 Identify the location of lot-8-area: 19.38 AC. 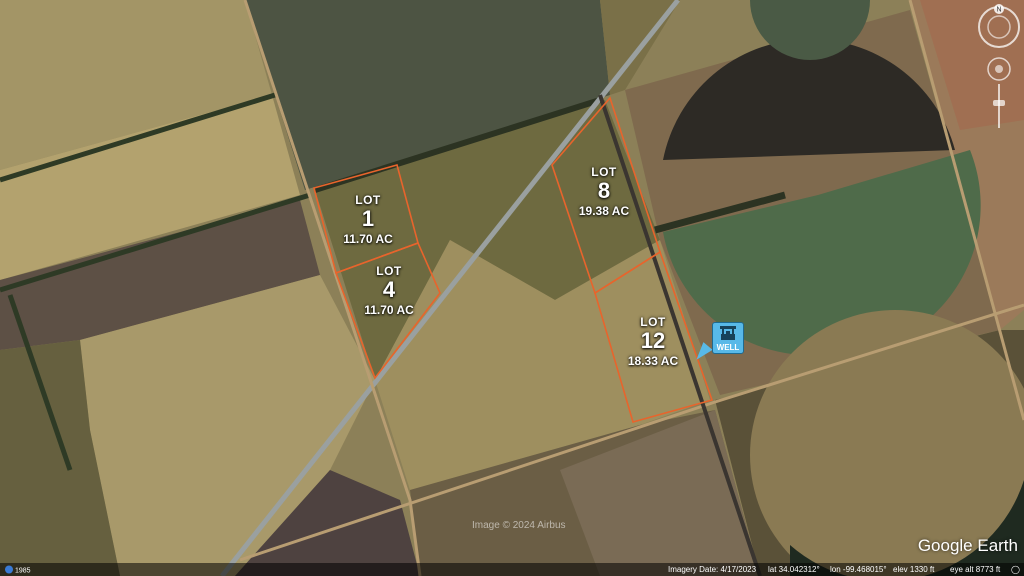
(604, 211).